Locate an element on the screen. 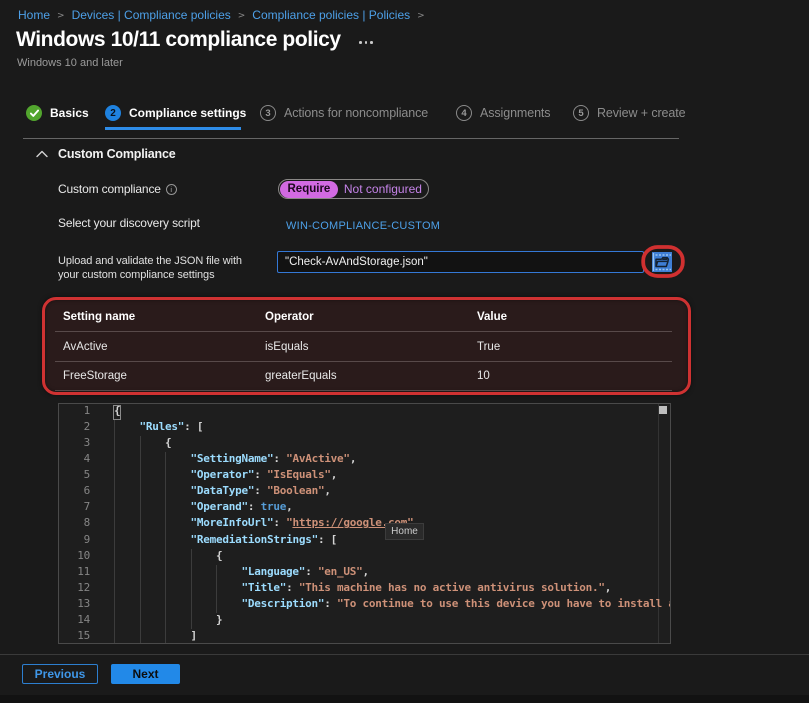 The height and width of the screenshot is (703, 809). tab-label: Assignments is located at coordinates (515, 113).